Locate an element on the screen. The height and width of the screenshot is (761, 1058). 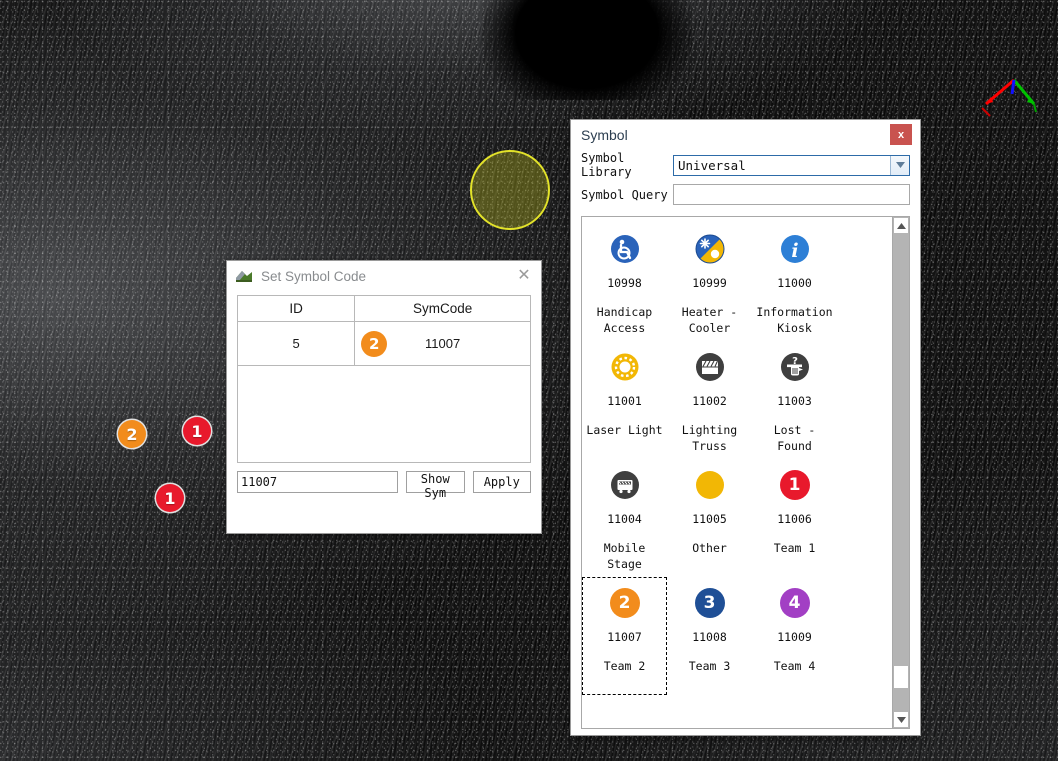
column-header-symcode: SymCode is located at coordinates (442, 308).